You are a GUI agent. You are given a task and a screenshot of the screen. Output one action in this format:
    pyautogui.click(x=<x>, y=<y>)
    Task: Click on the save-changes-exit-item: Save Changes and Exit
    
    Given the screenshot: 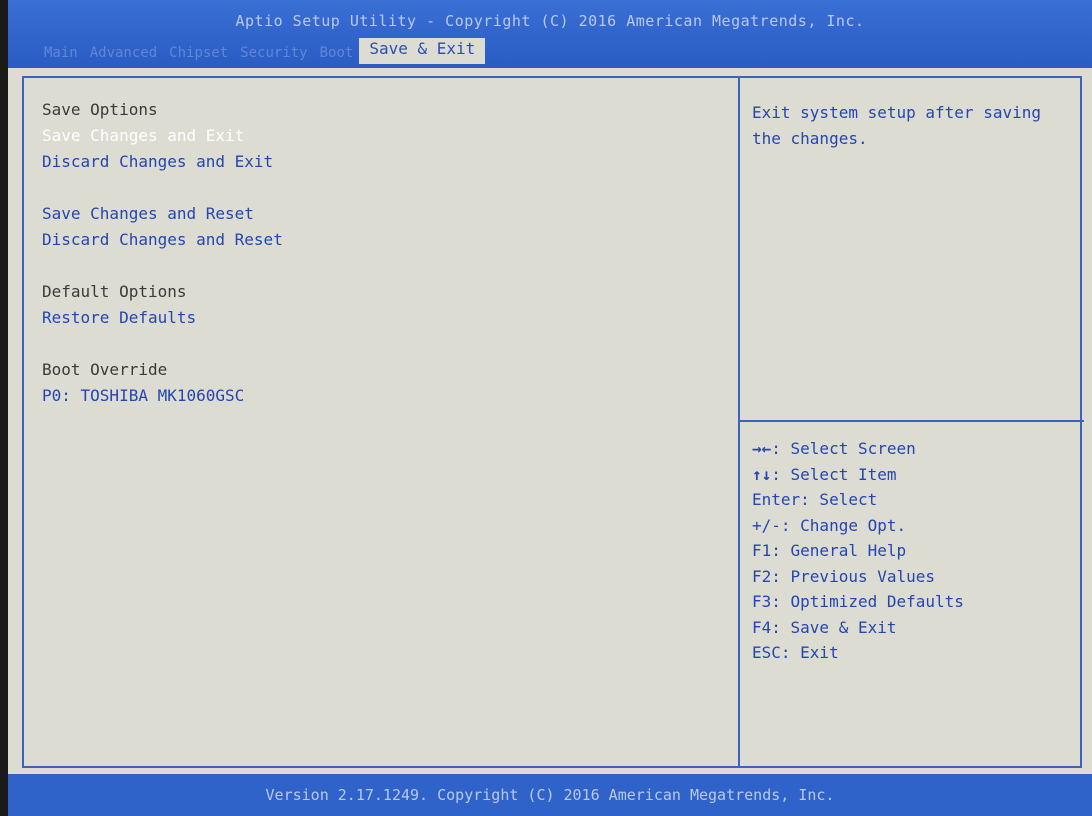 What is the action you would take?
    pyautogui.click(x=143, y=135)
    